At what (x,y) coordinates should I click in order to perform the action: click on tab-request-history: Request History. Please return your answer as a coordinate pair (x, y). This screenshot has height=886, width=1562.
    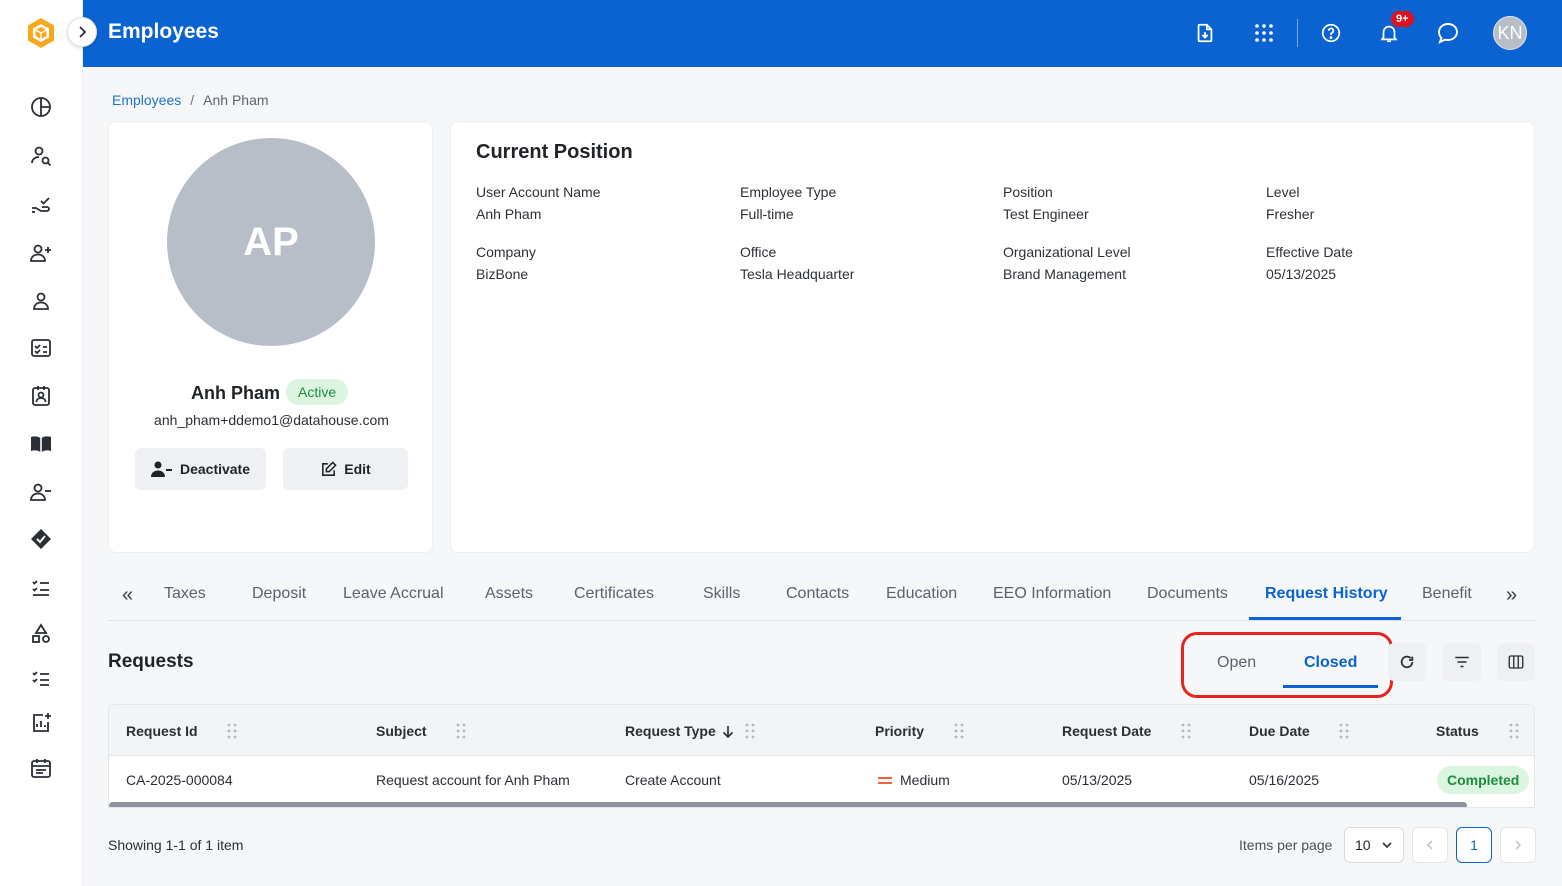
    Looking at the image, I should click on (1326, 594).